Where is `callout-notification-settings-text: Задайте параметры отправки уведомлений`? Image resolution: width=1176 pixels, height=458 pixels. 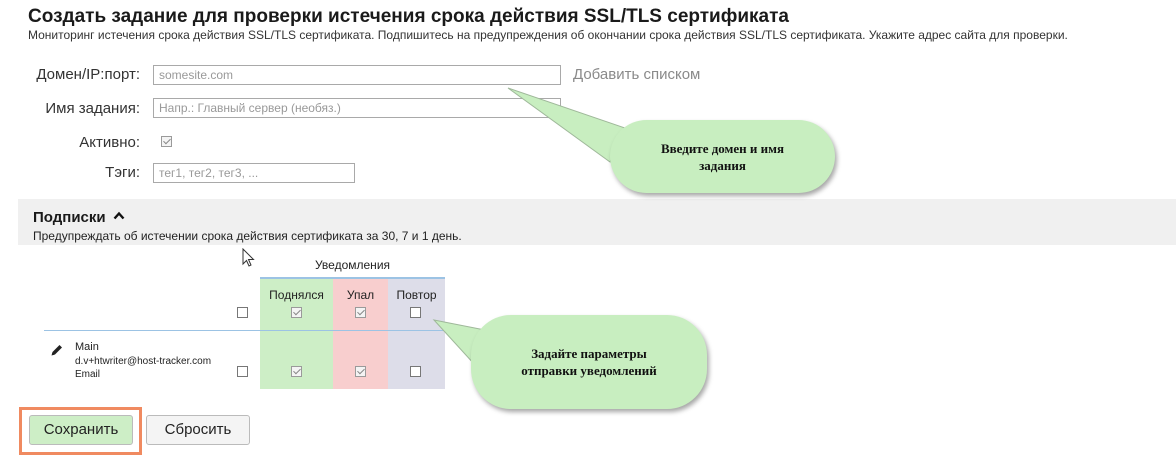 callout-notification-settings-text: Задайте параметры отправки уведомлений is located at coordinates (589, 362).